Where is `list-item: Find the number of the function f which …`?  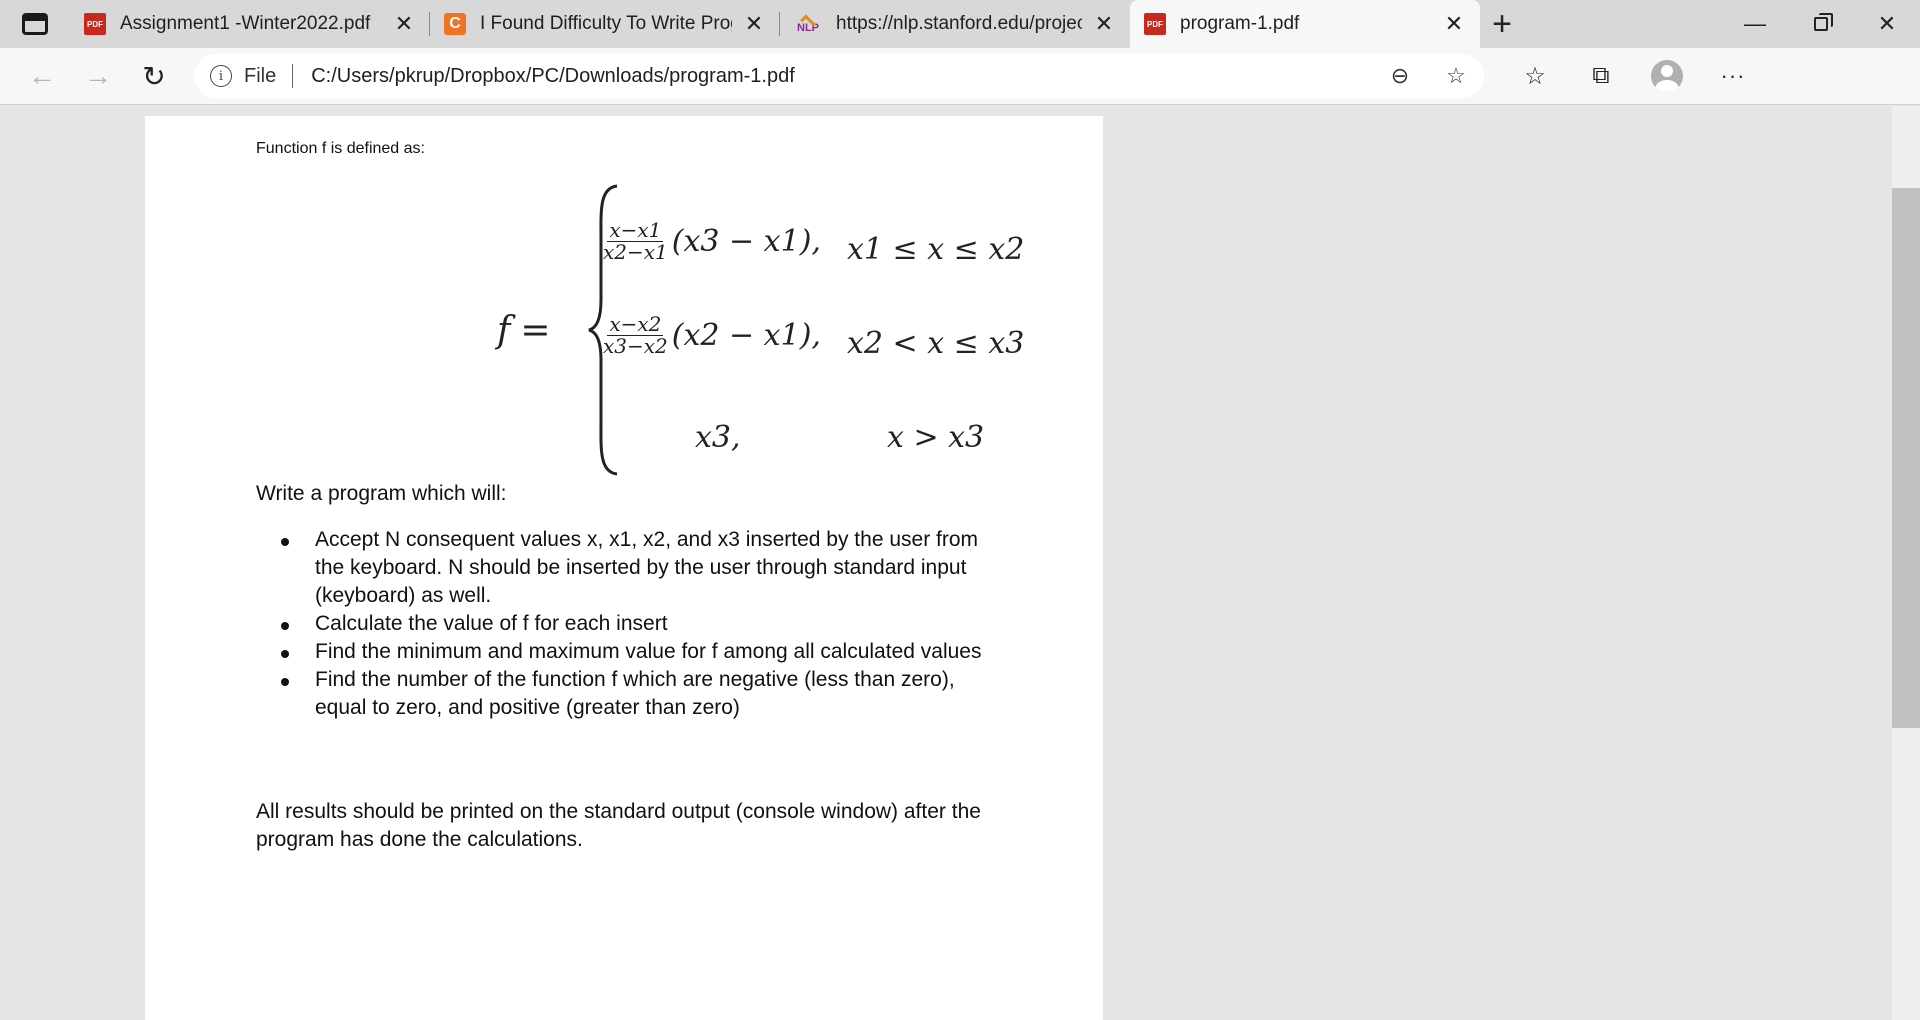
list-item: Find the number of the function f which … is located at coordinates (635, 694).